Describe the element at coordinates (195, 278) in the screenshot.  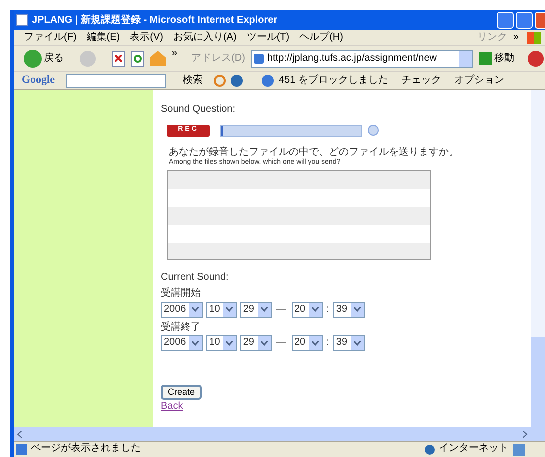
I see `section-heading: Current Sound:` at that location.